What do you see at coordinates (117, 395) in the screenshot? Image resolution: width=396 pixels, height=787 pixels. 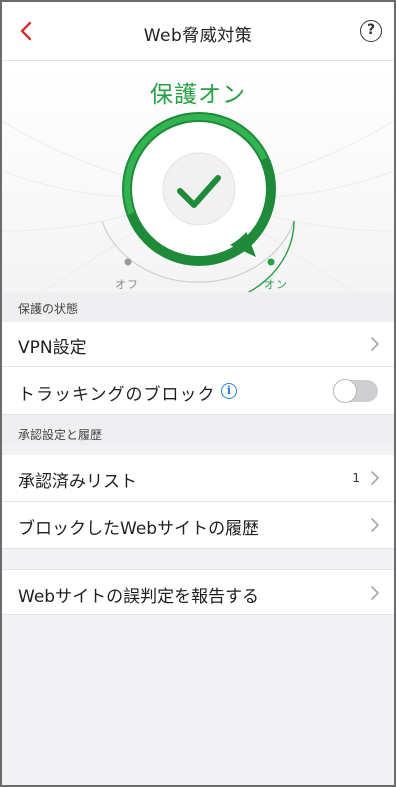 I see `tracking-block-label: トラッキングのブロック` at bounding box center [117, 395].